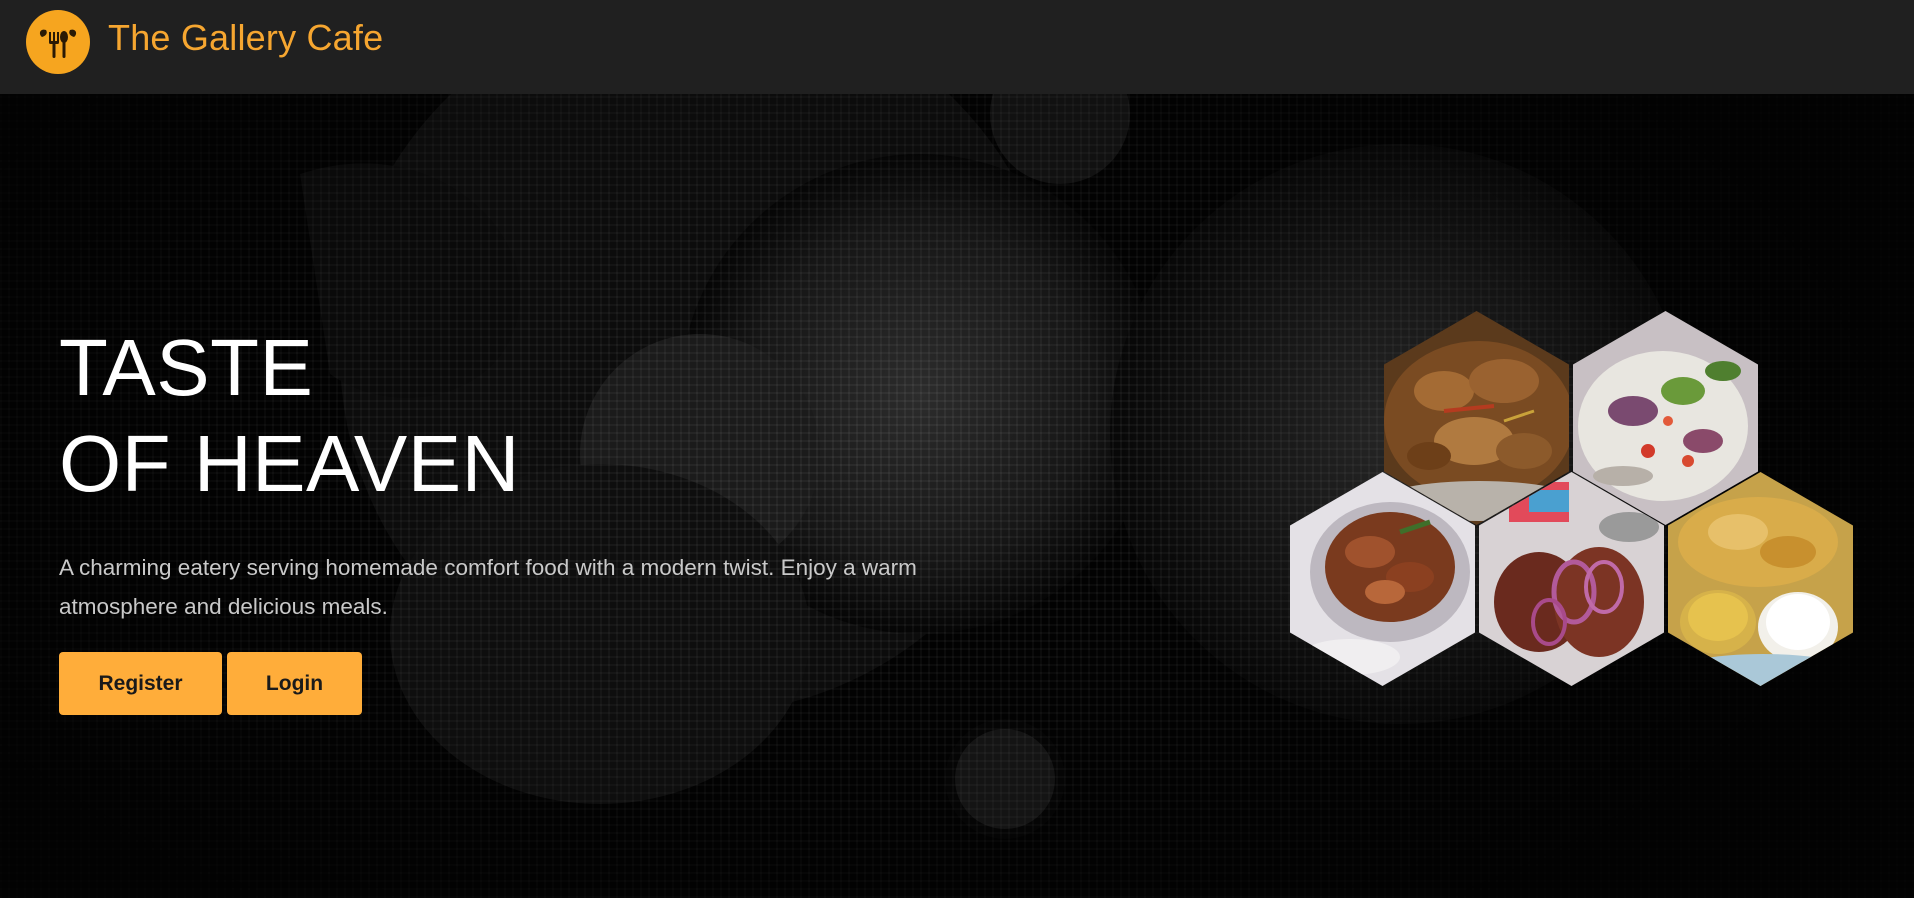 This screenshot has height=898, width=1914. I want to click on brand-name: The Gallery Cafe, so click(245, 38).